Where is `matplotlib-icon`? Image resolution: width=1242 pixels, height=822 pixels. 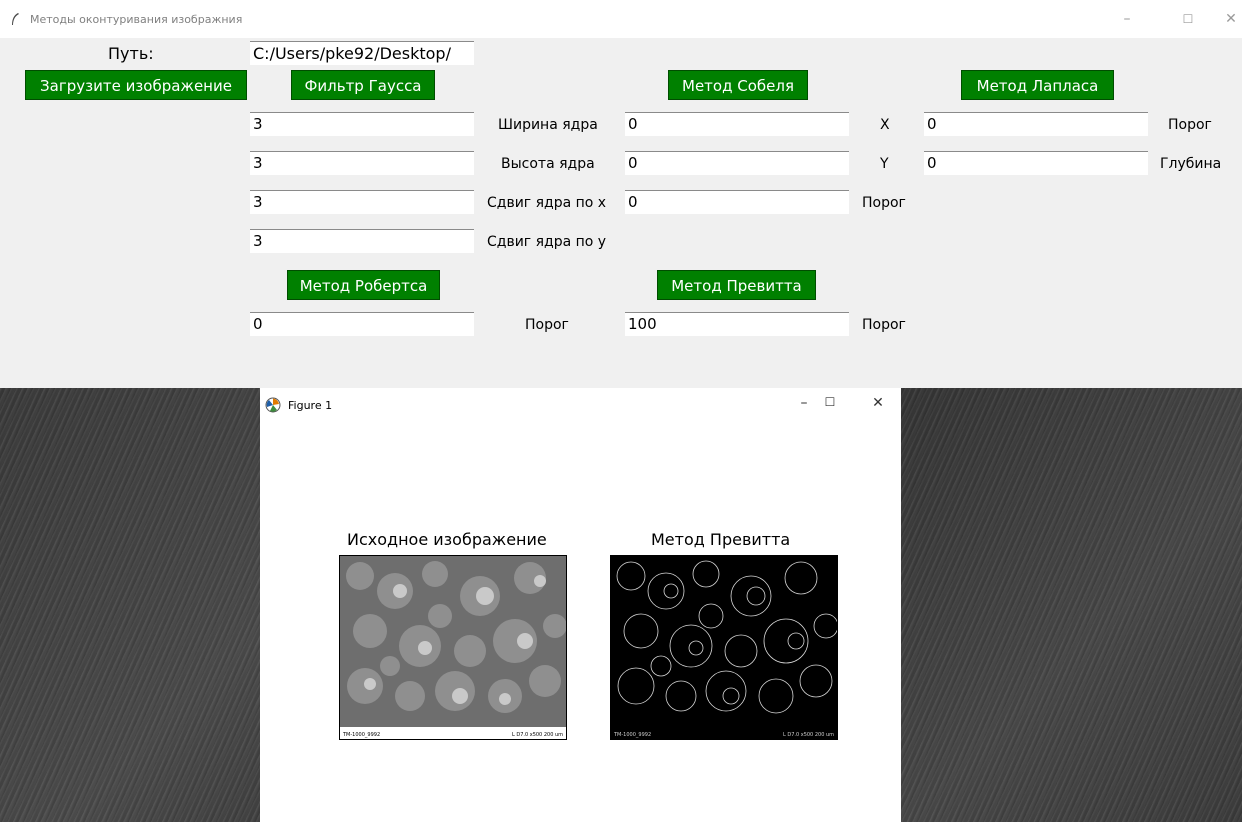 matplotlib-icon is located at coordinates (273, 405).